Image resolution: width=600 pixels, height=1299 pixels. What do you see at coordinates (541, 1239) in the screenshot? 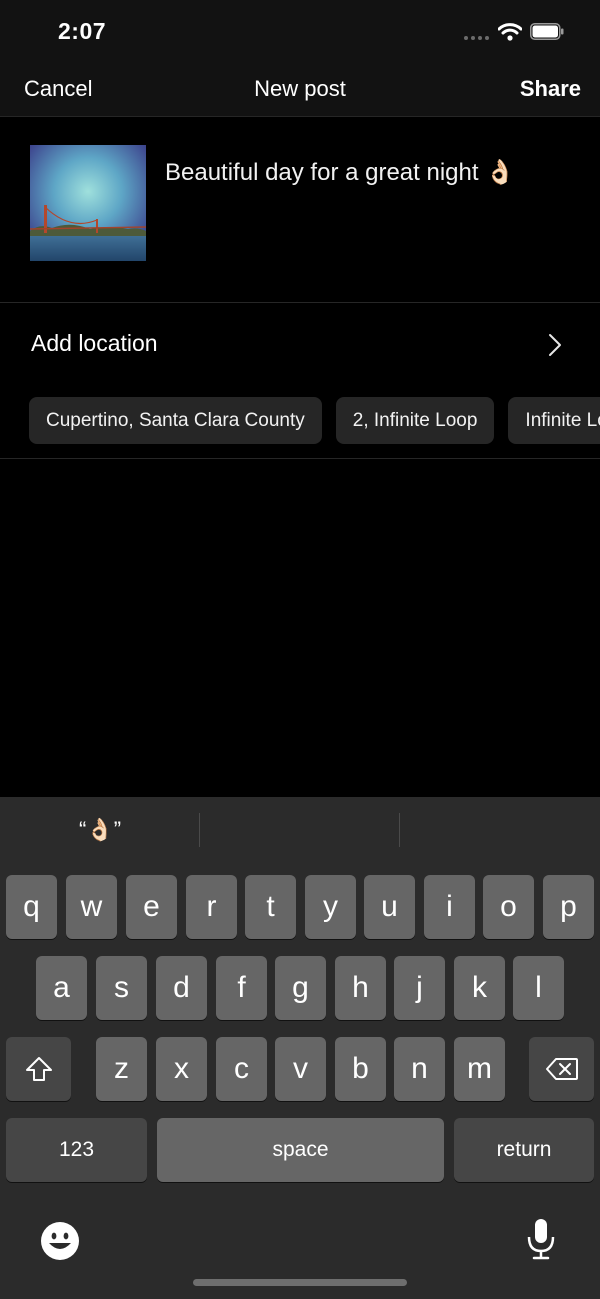
I see `microphone-icon` at bounding box center [541, 1239].